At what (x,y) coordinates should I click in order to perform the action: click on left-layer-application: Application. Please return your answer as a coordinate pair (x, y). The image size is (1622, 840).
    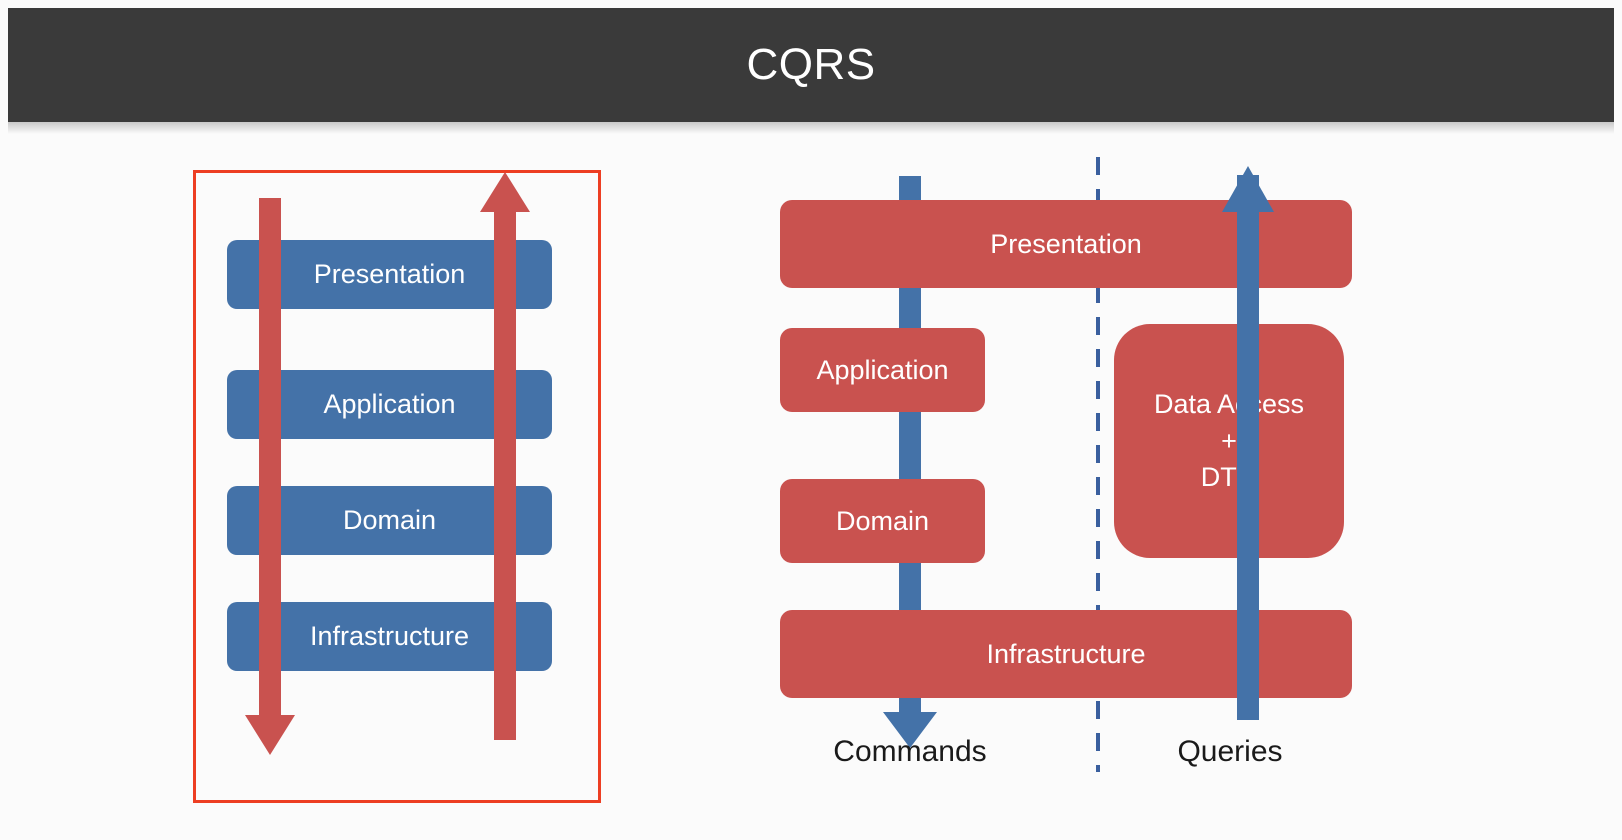
    Looking at the image, I should click on (389, 404).